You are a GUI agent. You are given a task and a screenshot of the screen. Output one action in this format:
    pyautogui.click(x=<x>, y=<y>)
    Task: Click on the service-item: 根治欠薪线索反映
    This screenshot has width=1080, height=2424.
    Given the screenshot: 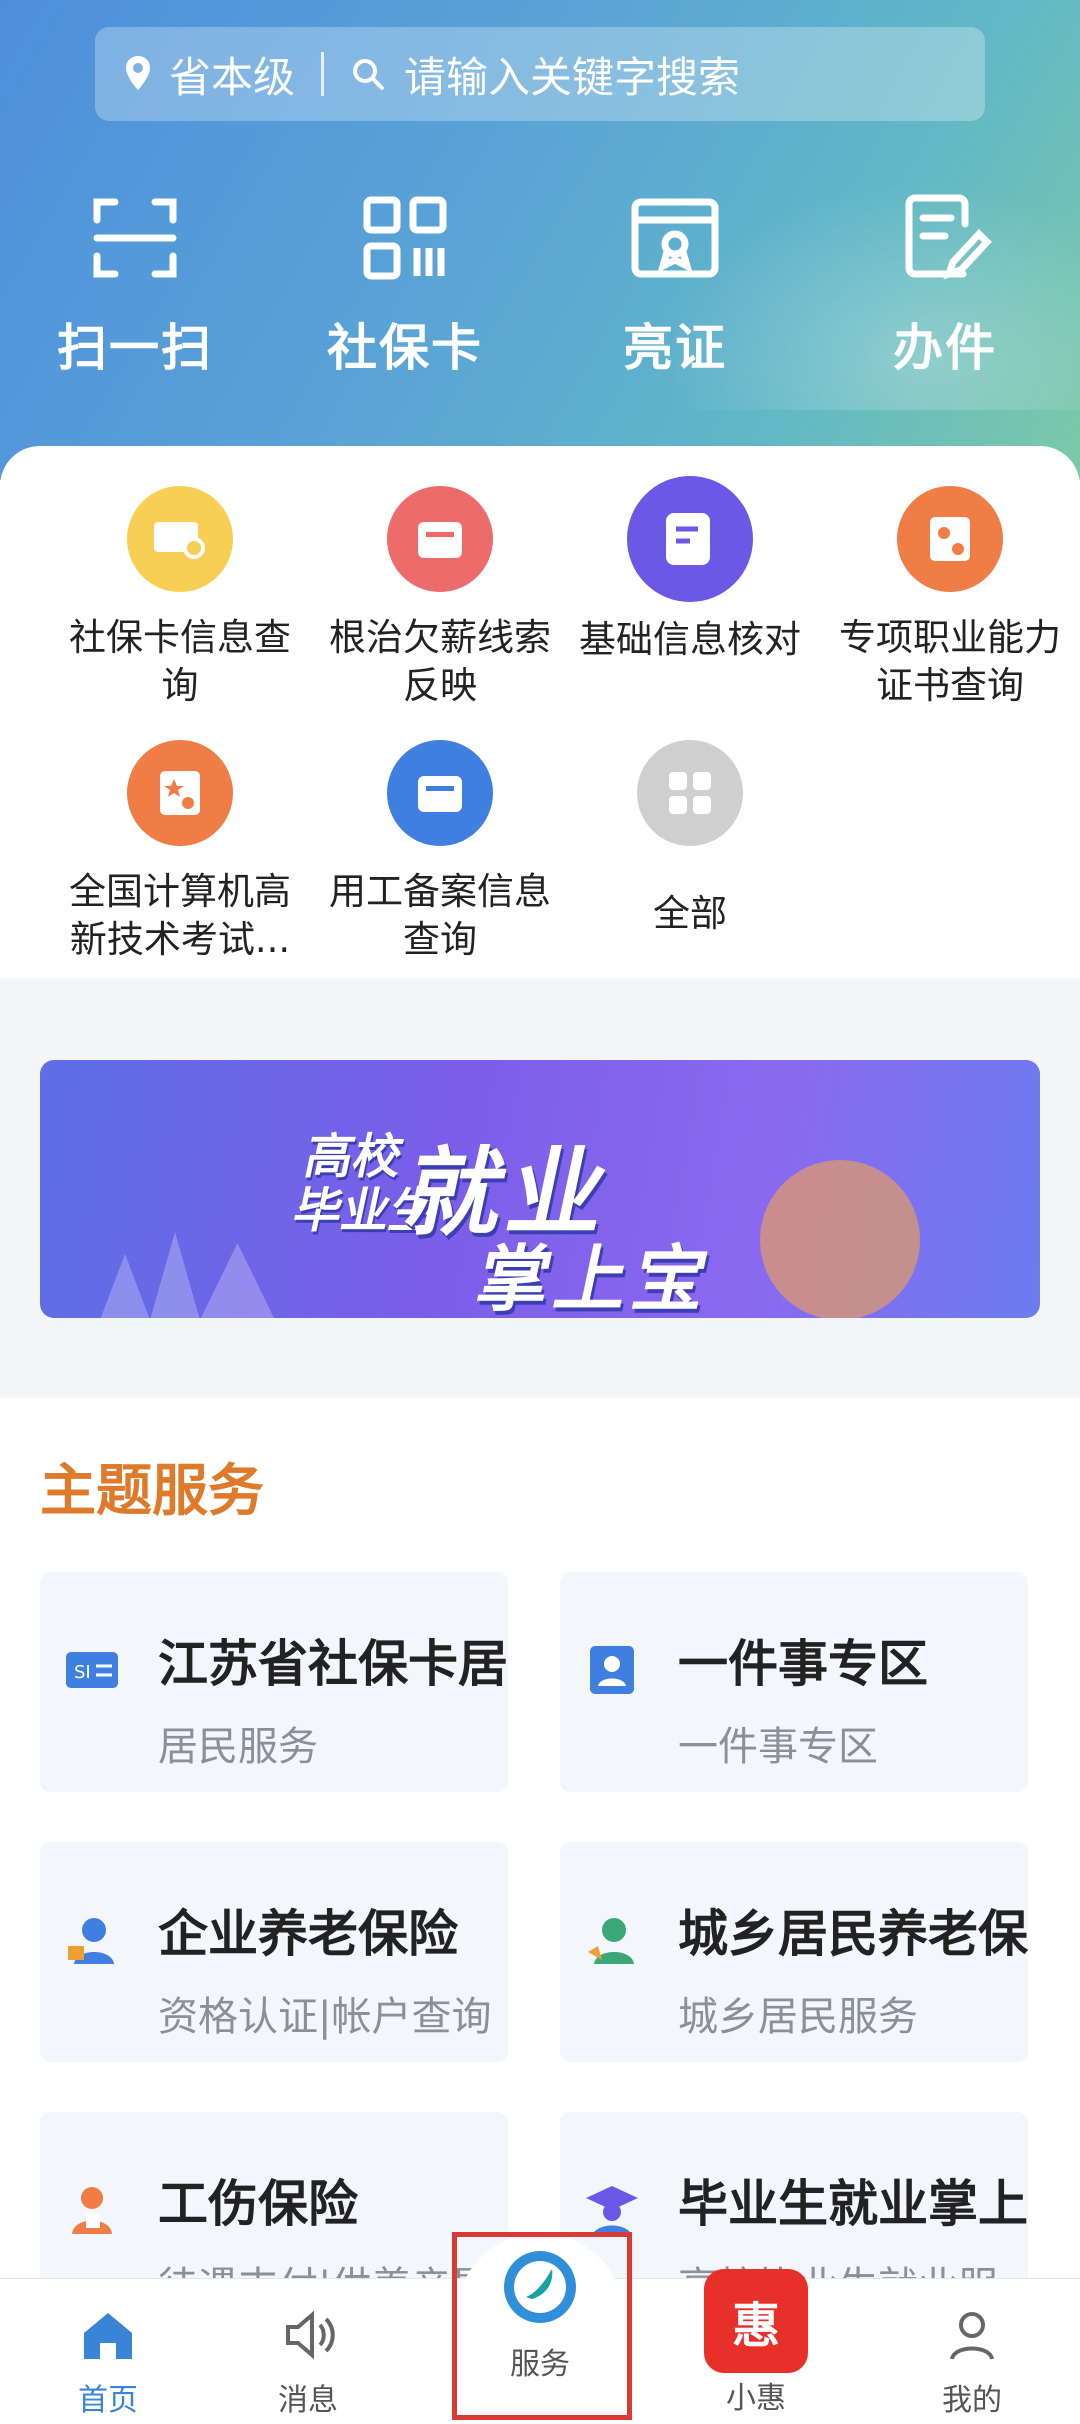 What is the action you would take?
    pyautogui.click(x=440, y=598)
    